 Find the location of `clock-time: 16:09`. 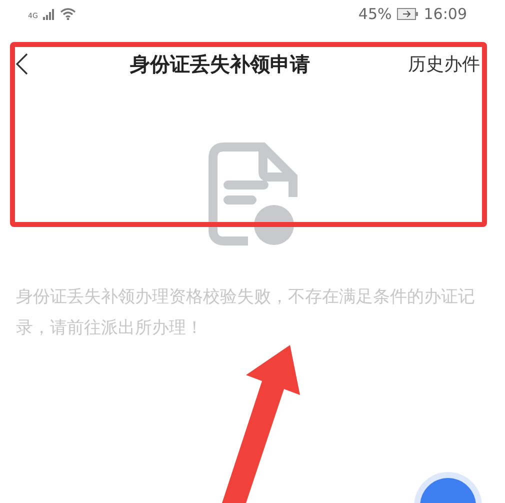

clock-time: 16:09 is located at coordinates (445, 14).